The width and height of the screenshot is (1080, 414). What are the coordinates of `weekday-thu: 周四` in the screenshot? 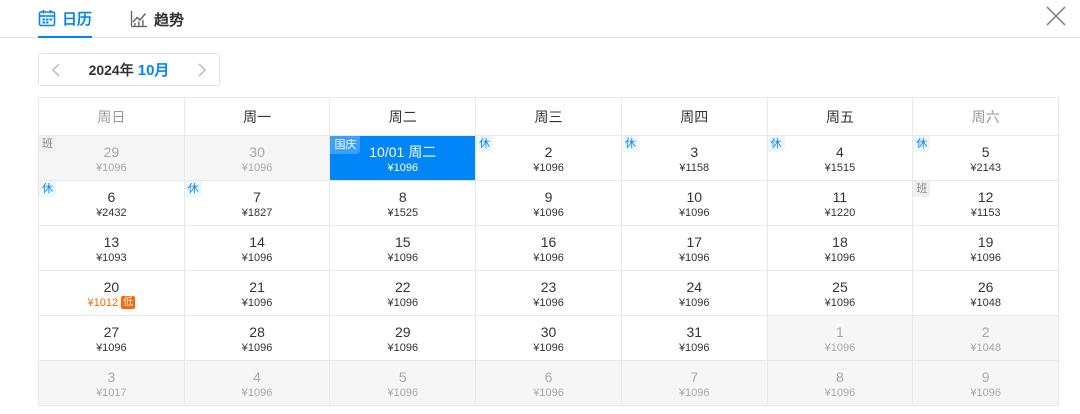 It's located at (694, 117).